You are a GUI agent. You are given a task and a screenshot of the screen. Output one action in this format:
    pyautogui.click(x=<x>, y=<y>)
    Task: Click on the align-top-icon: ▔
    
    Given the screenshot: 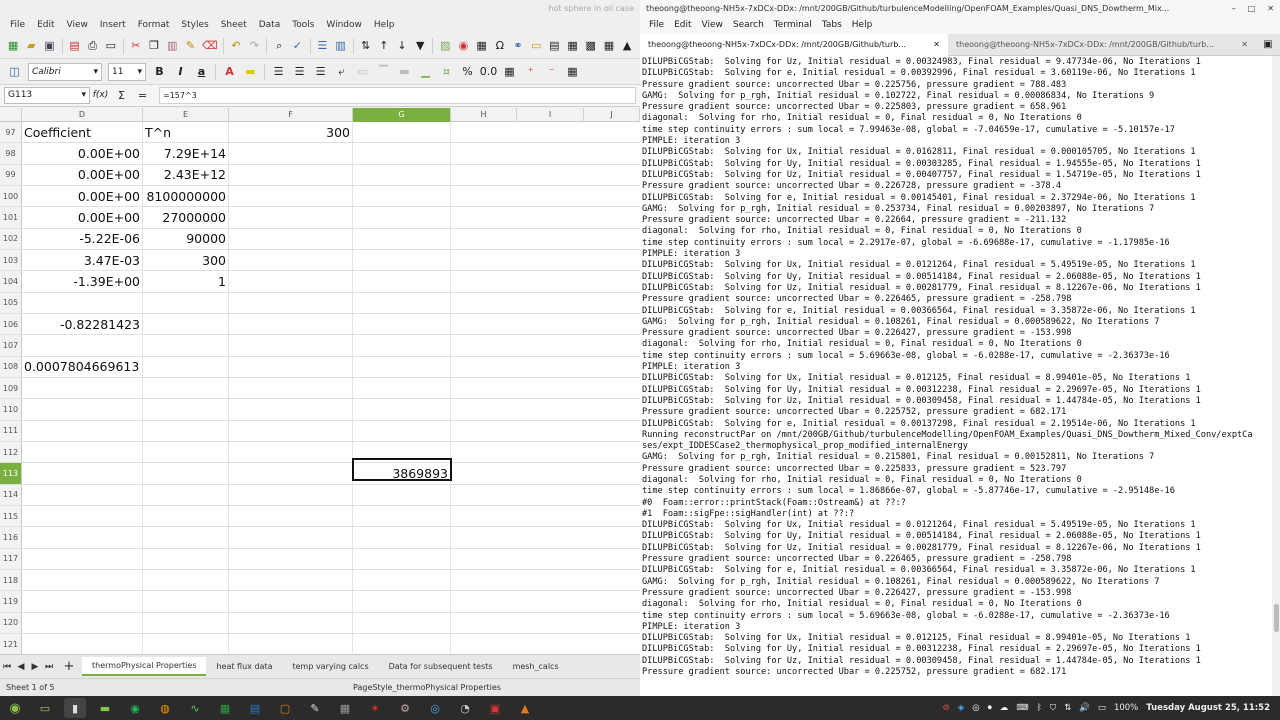 What is the action you would take?
    pyautogui.click(x=384, y=72)
    